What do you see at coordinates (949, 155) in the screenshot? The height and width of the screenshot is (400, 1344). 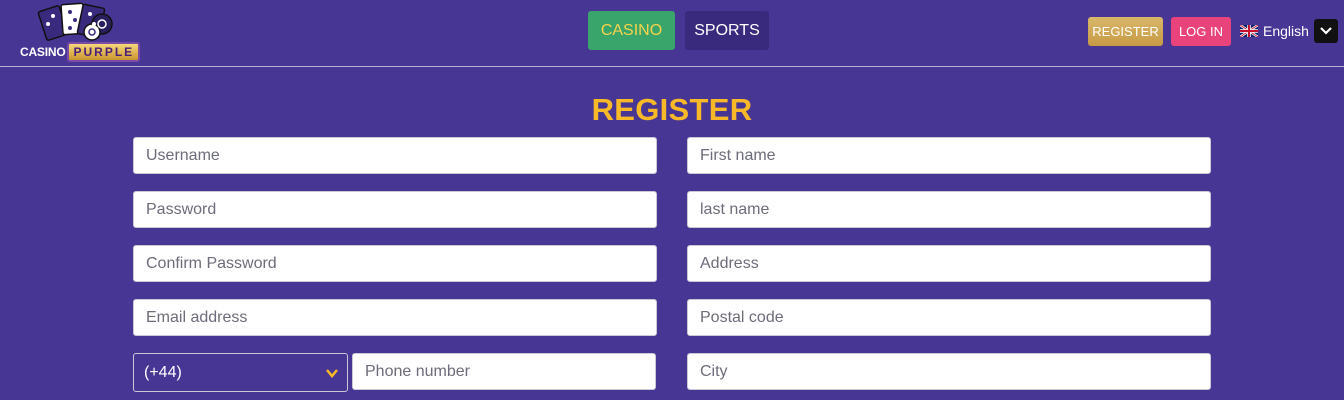 I see `first-name-field` at bounding box center [949, 155].